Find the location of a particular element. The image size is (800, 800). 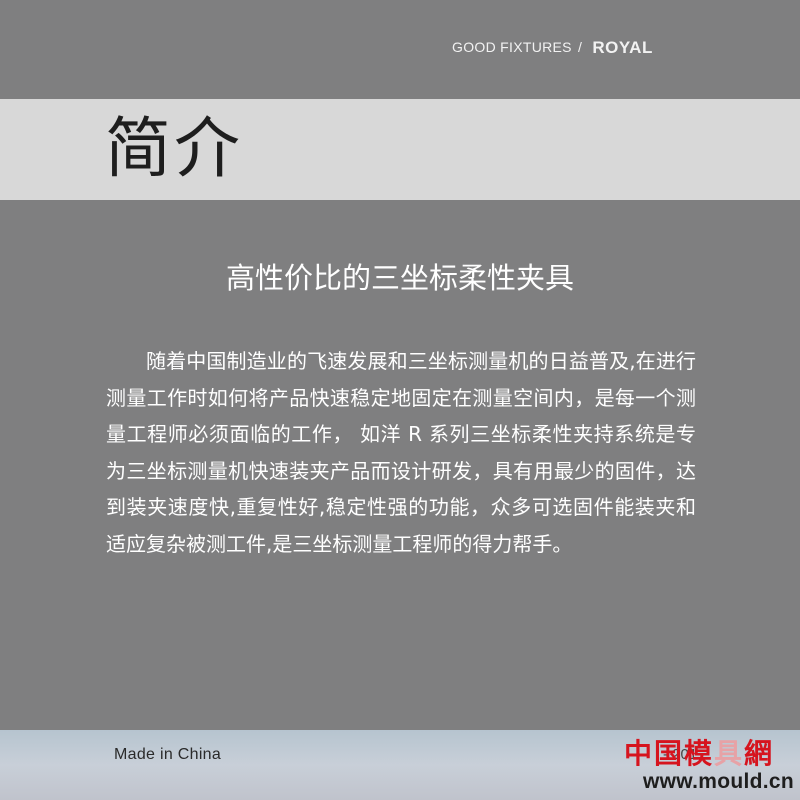

brand-prefix: GOOD FIXTURES is located at coordinates (512, 47).